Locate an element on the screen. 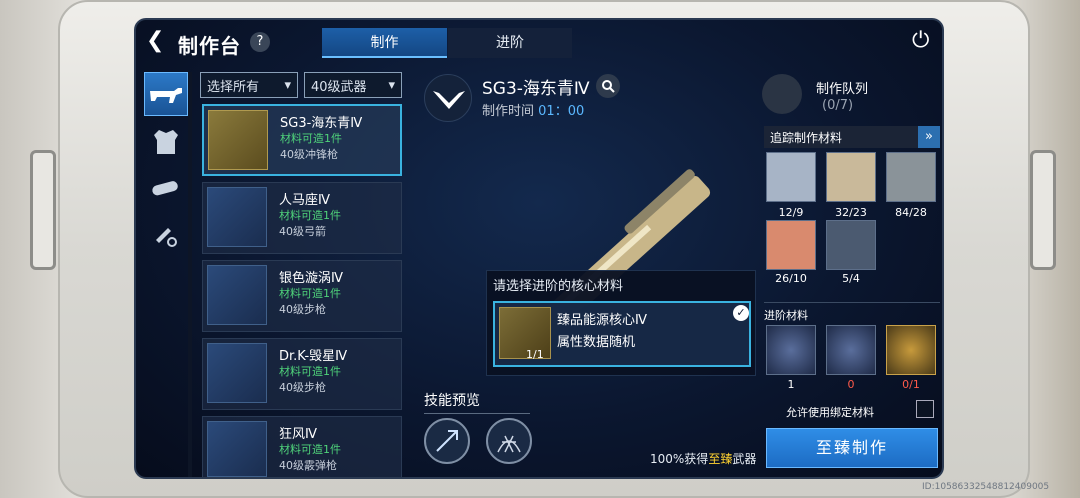 This screenshot has width=1080, height=498. core-material-card: 1/1 臻品能源核心Ⅳ 属性数据随机 ✓ is located at coordinates (622, 334).